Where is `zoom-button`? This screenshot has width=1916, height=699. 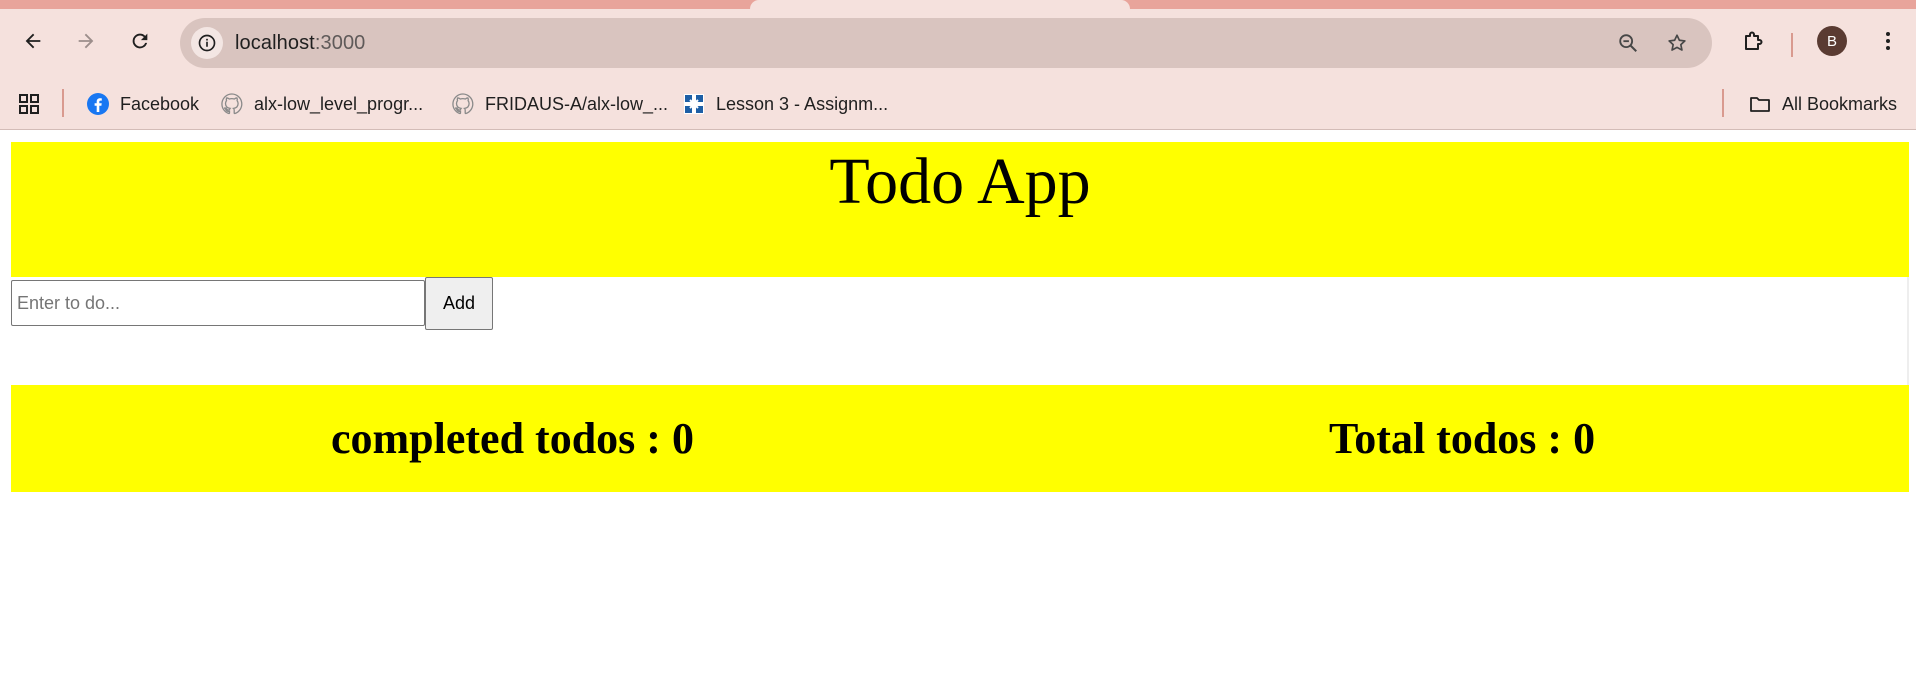
zoom-button is located at coordinates (1628, 43).